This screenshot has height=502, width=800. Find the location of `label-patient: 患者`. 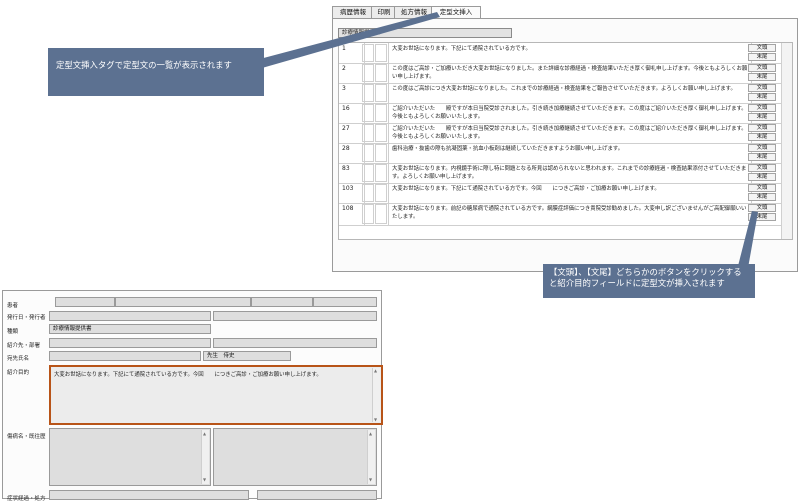

label-patient: 患者 is located at coordinates (13, 306).